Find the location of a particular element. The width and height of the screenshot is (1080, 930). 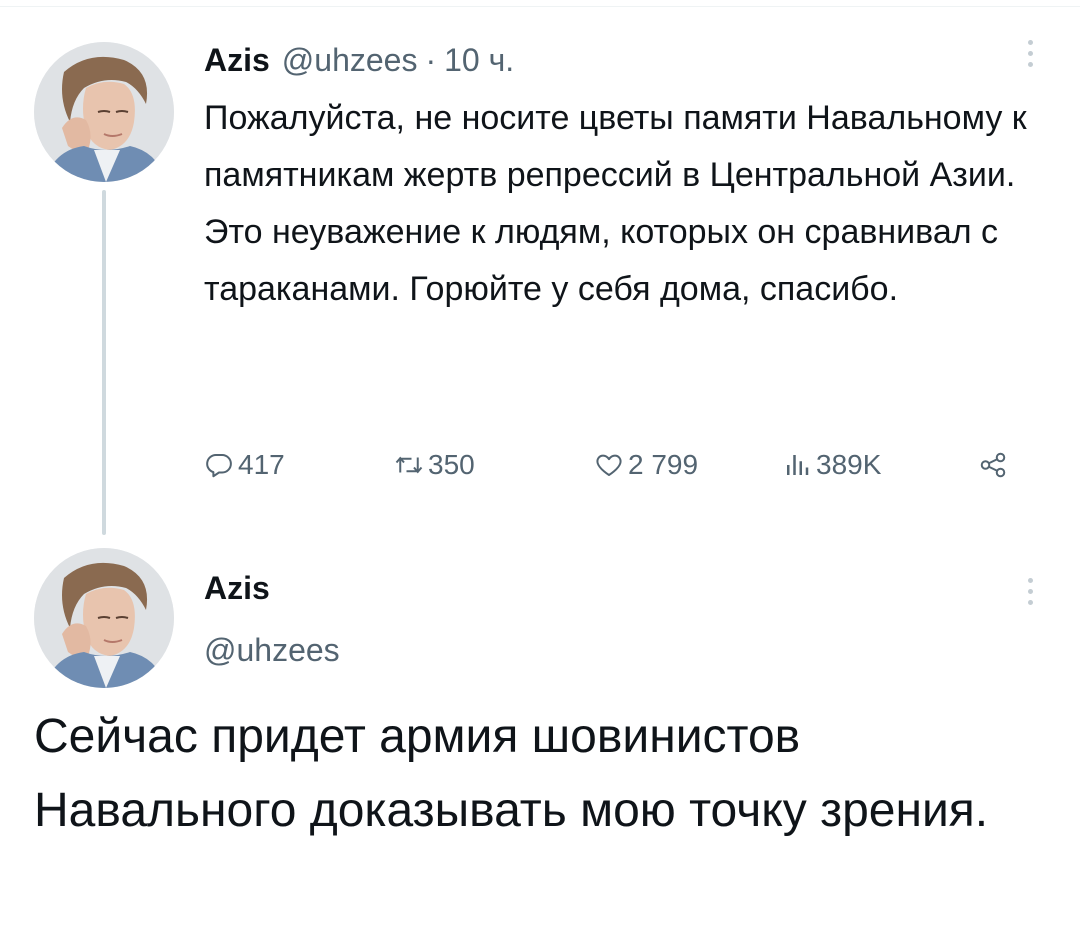

tweet-actions: 417 350 2 799 389K is located at coordinates (612, 465).